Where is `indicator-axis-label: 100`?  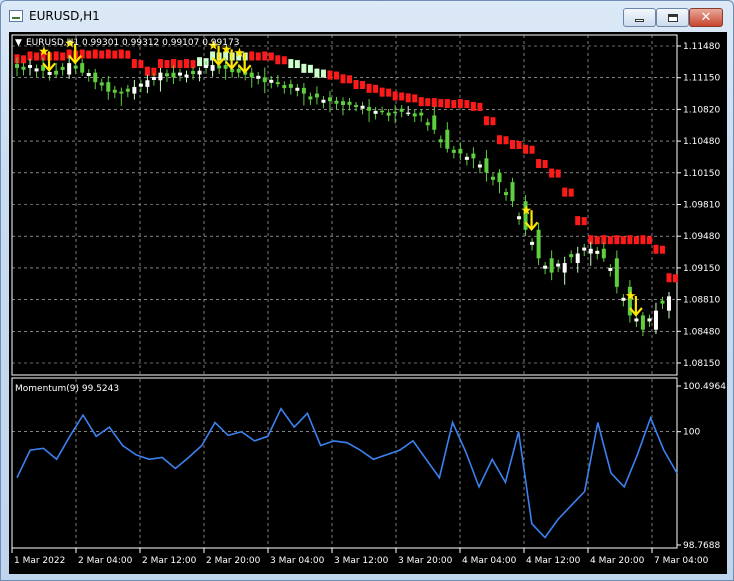
indicator-axis-label: 100 is located at coordinates (691, 433).